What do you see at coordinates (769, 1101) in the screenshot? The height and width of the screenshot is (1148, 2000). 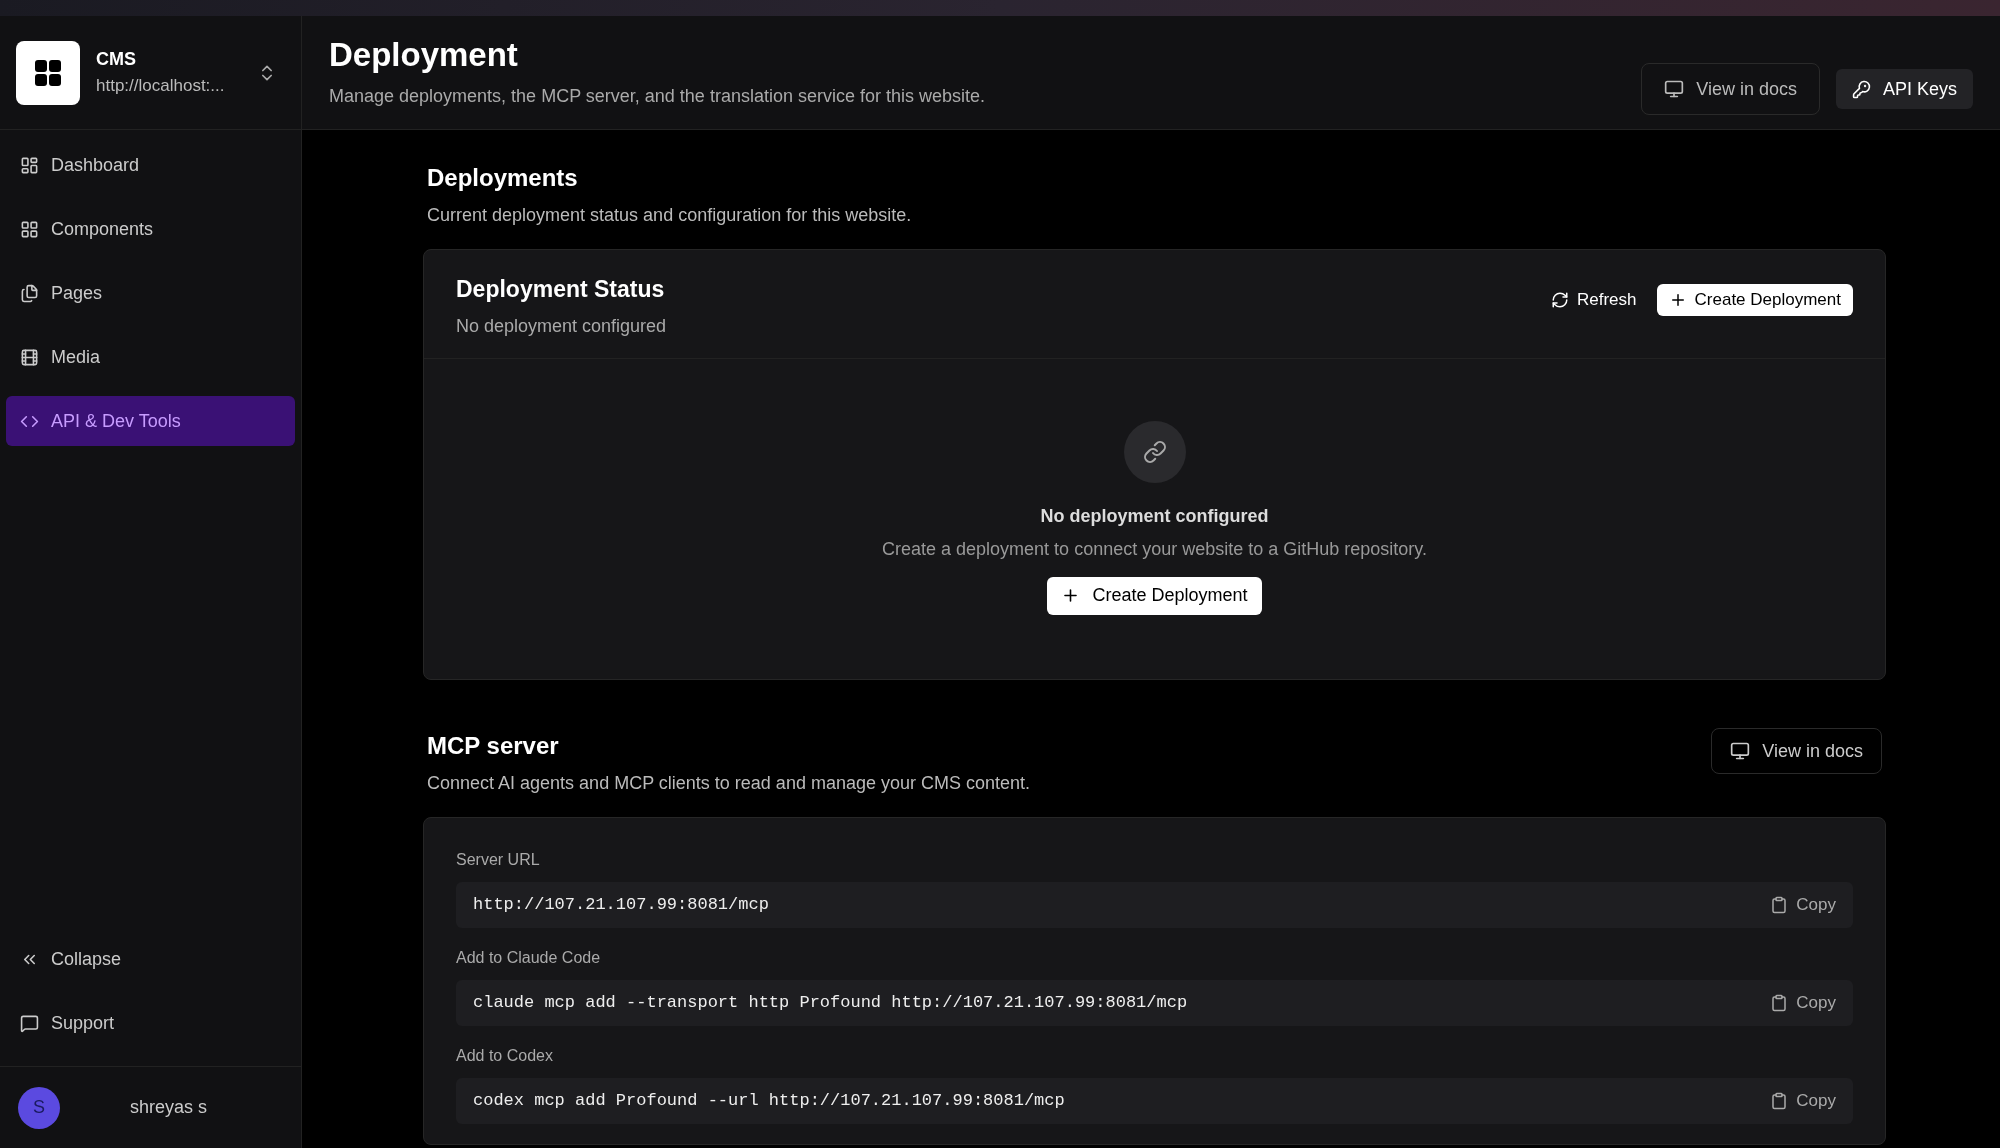 I see `code-text: codex mcp add Profound --url http://107.21.107.99:8081/mcp` at bounding box center [769, 1101].